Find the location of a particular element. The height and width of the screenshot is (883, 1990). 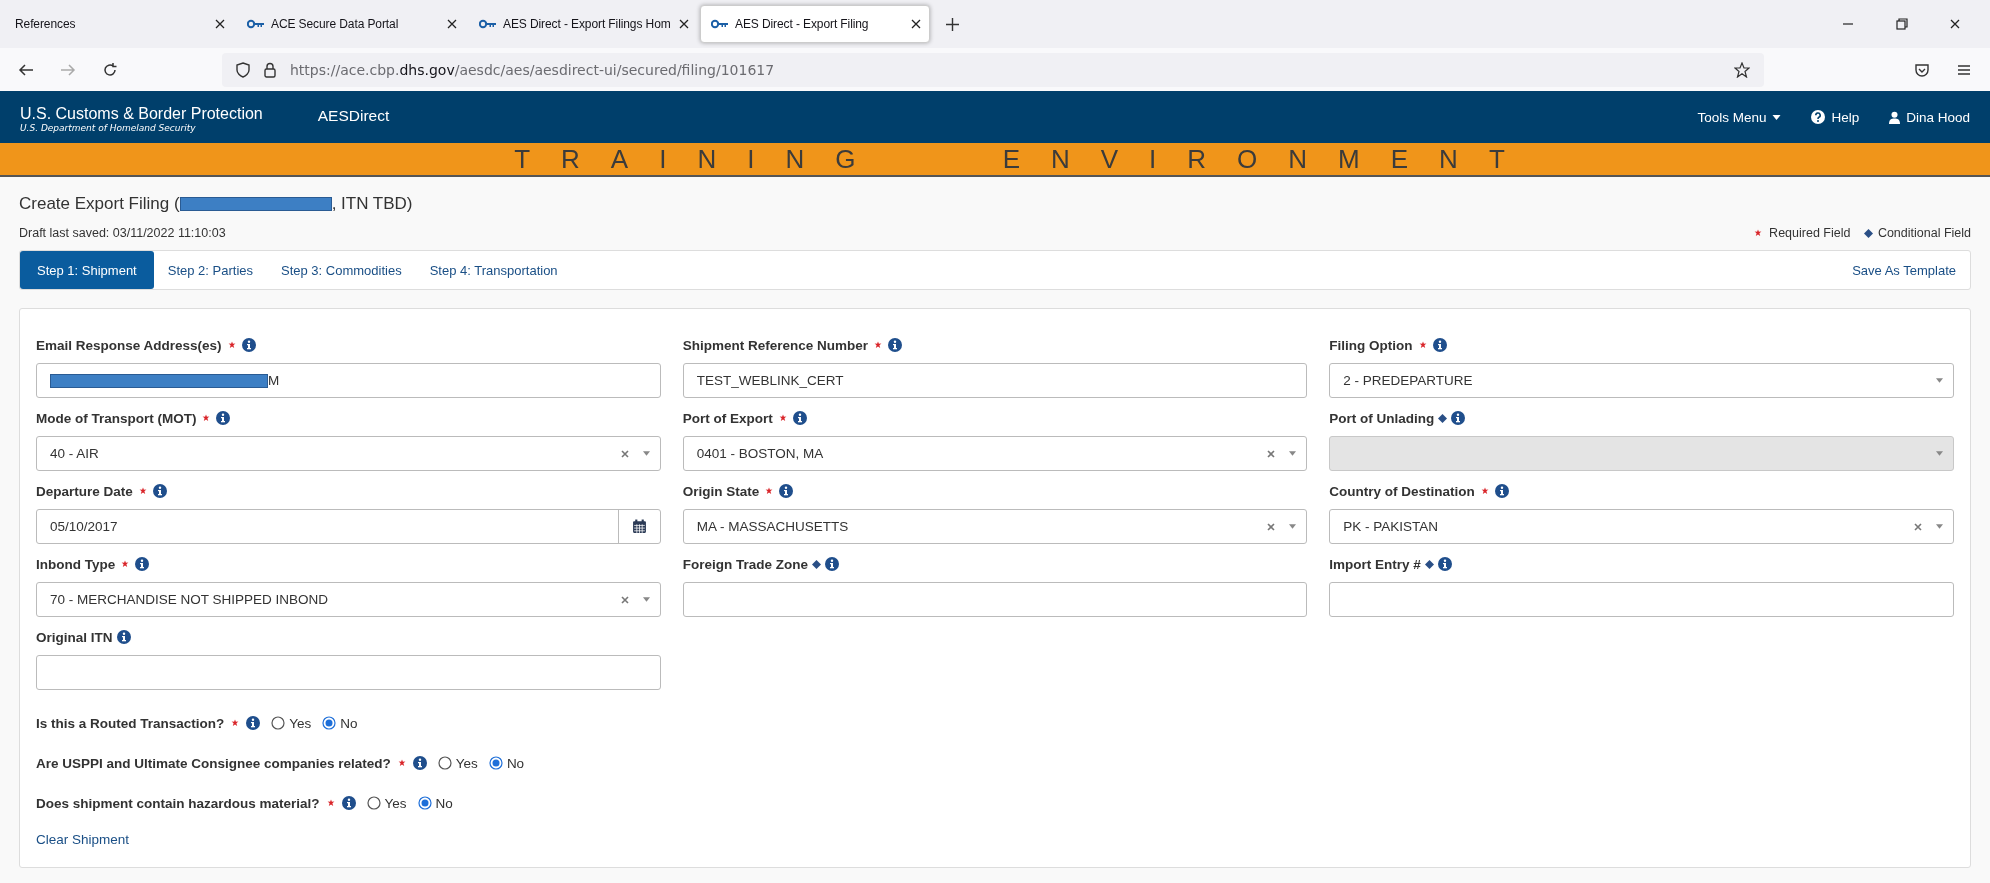

text-field: TEST_WEBLINK_CERT is located at coordinates (995, 380).